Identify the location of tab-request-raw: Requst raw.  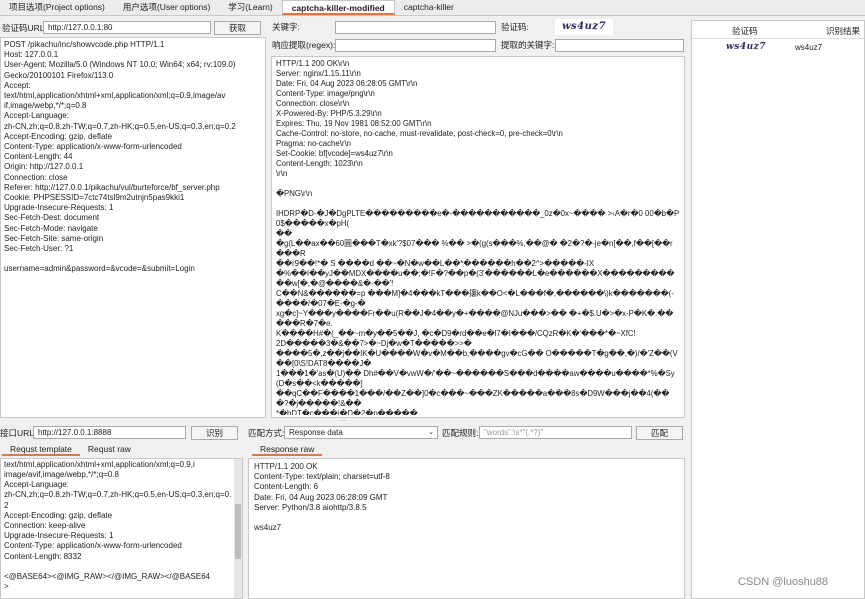
(109, 449).